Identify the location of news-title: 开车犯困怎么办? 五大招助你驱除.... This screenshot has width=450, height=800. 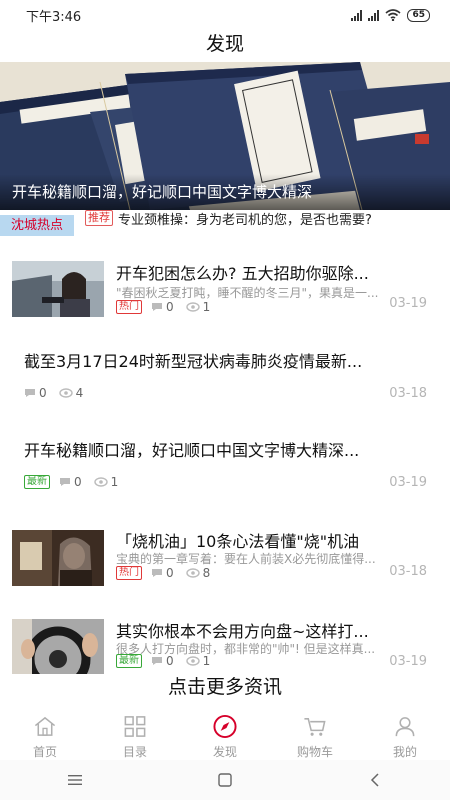
(242, 273).